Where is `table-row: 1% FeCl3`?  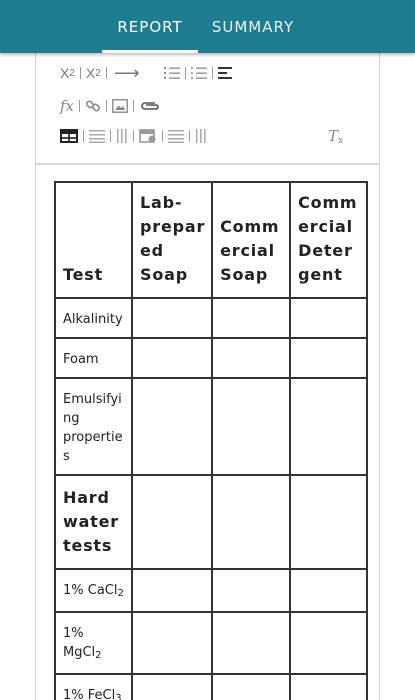 table-row: 1% FeCl3 is located at coordinates (211, 686).